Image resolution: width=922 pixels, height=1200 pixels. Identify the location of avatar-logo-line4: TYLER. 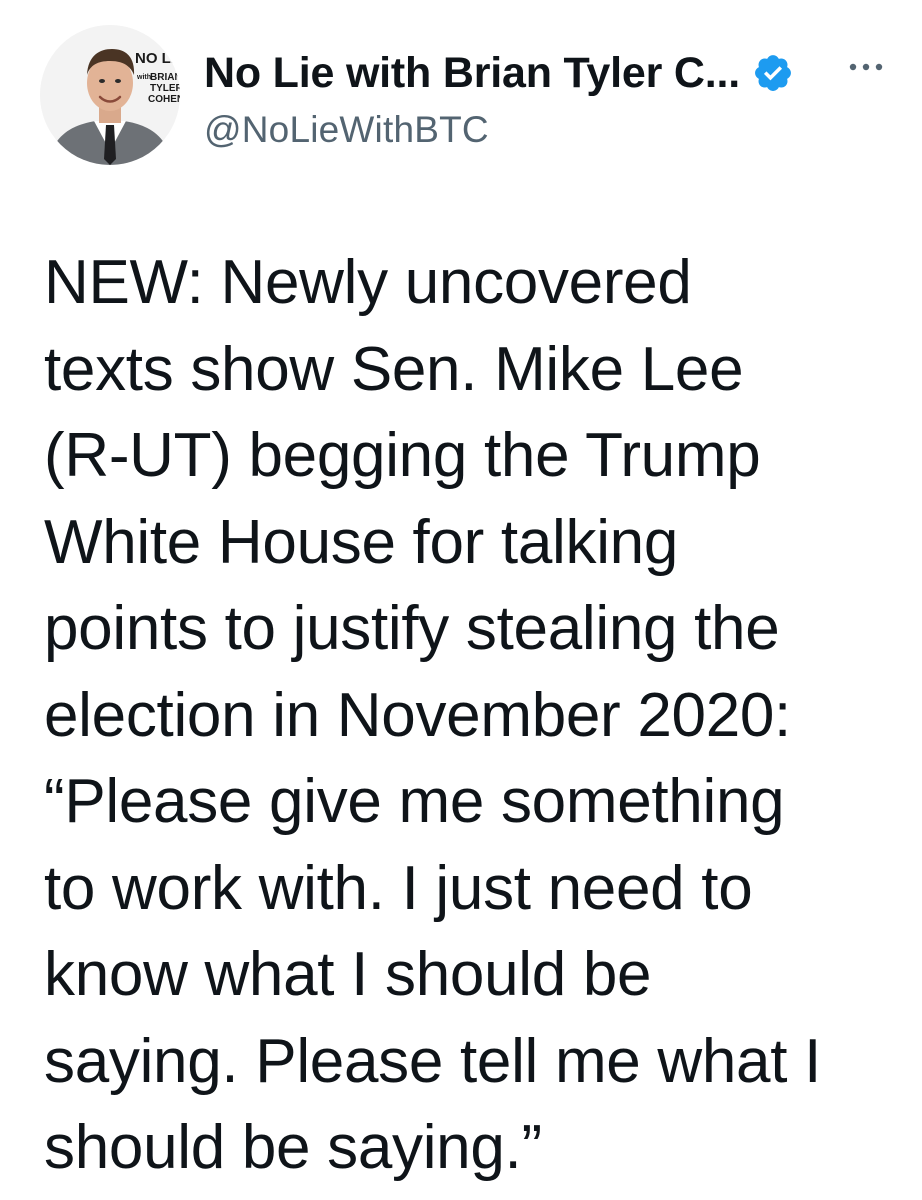
(165, 88).